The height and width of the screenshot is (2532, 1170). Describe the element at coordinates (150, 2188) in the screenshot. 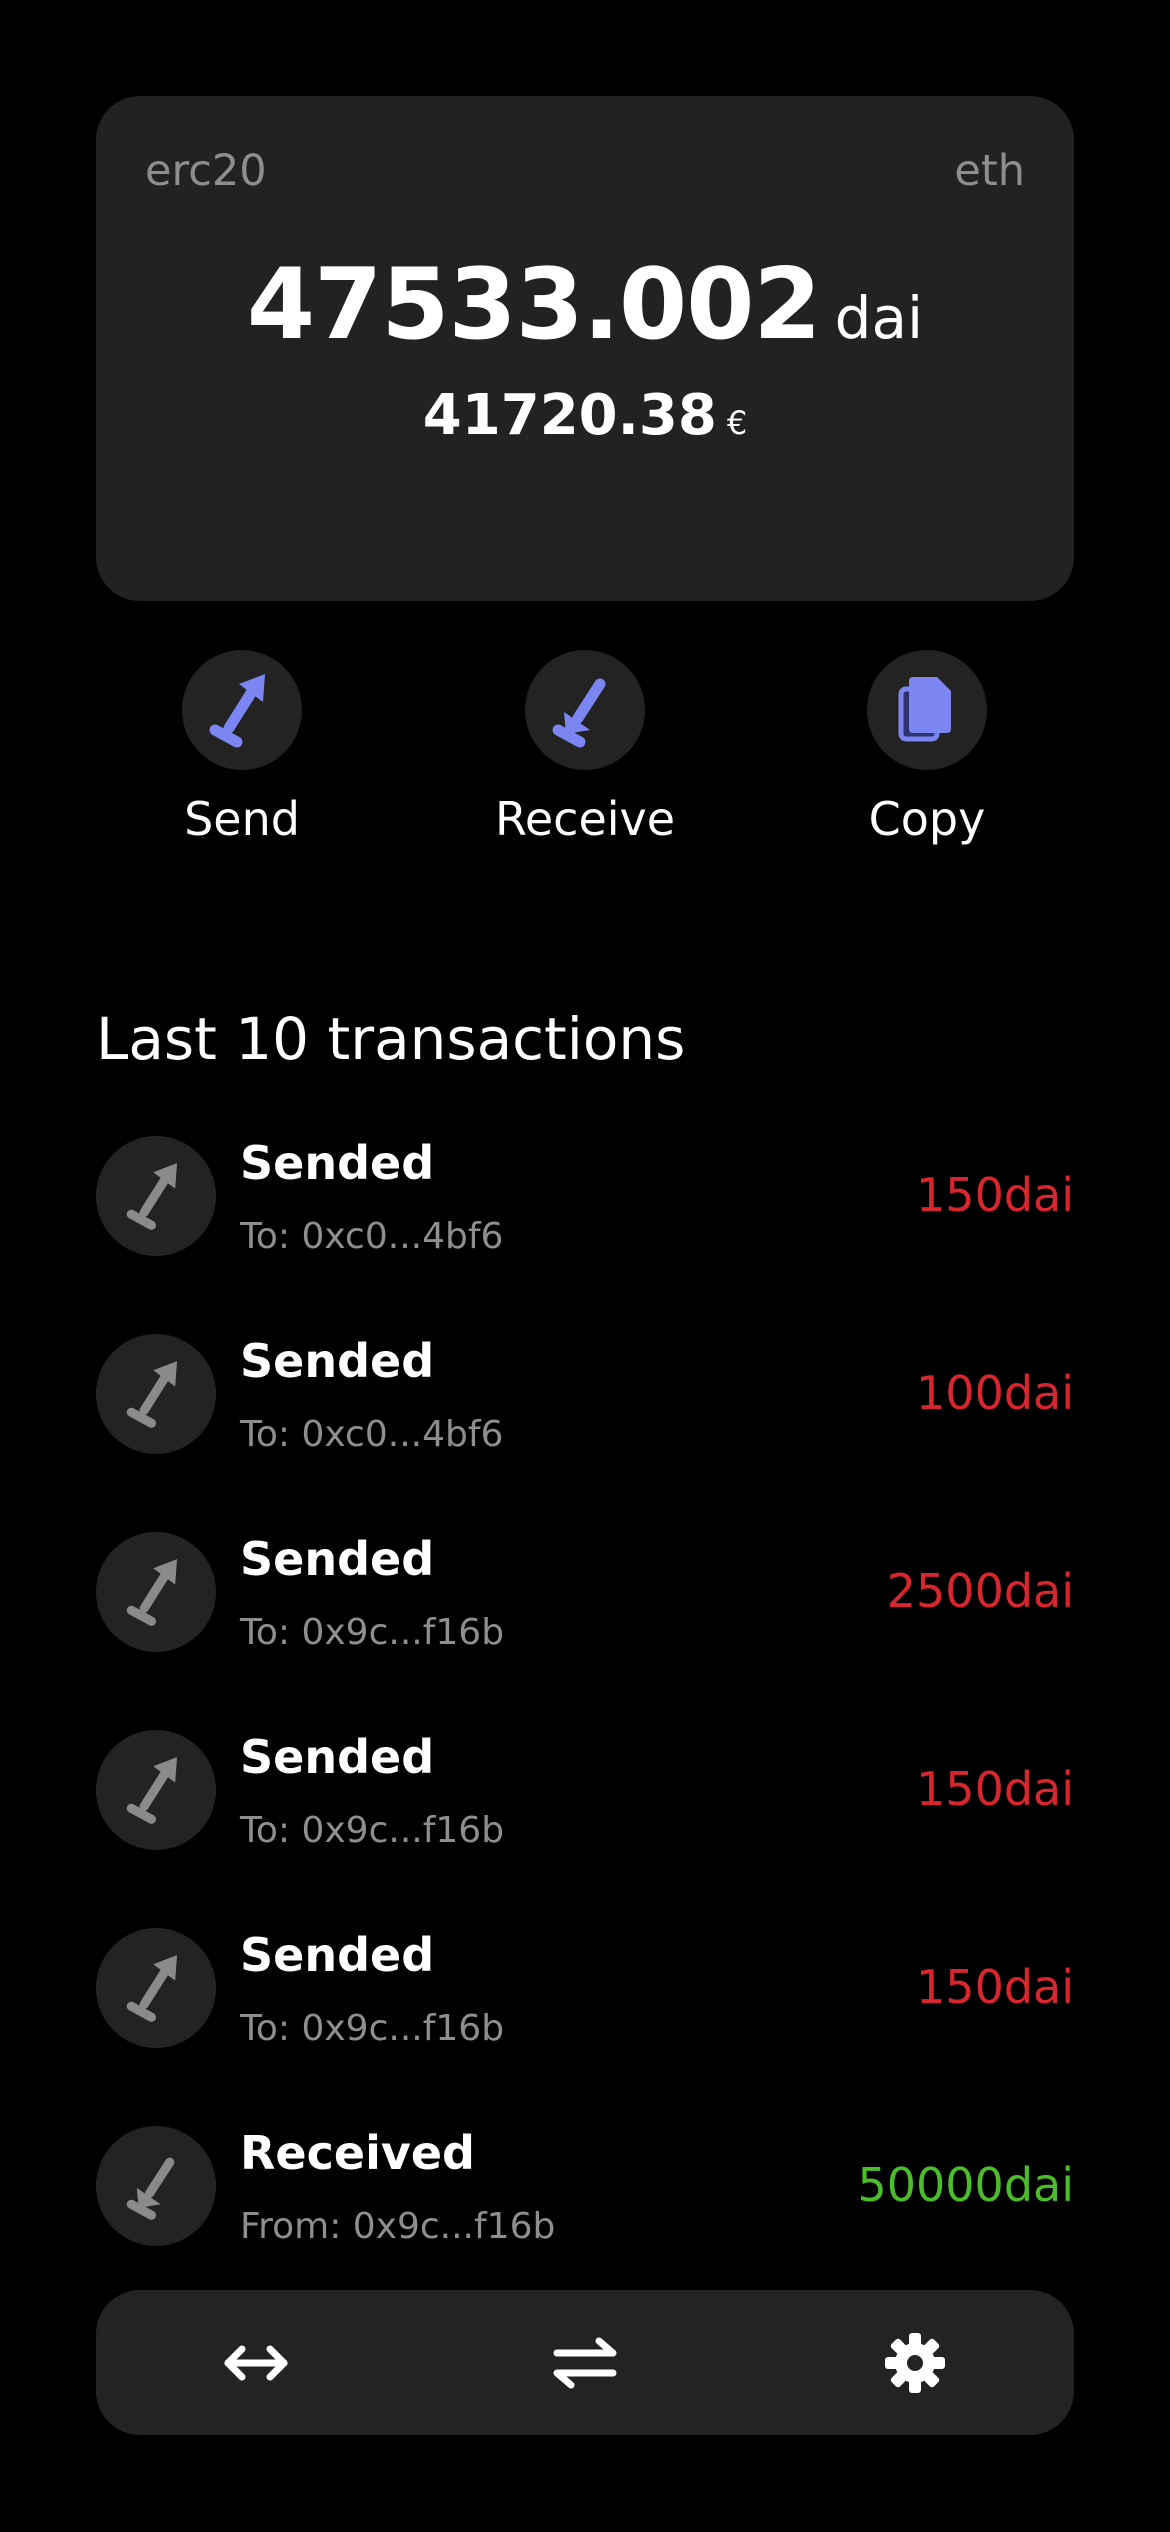

I see `received-arrow-icon` at that location.